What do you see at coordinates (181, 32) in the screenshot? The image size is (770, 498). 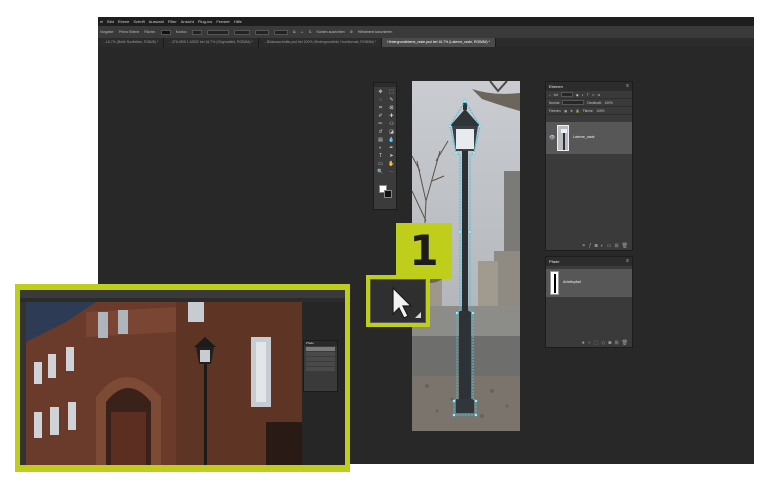 I see `stroke-label: Kontur:` at bounding box center [181, 32].